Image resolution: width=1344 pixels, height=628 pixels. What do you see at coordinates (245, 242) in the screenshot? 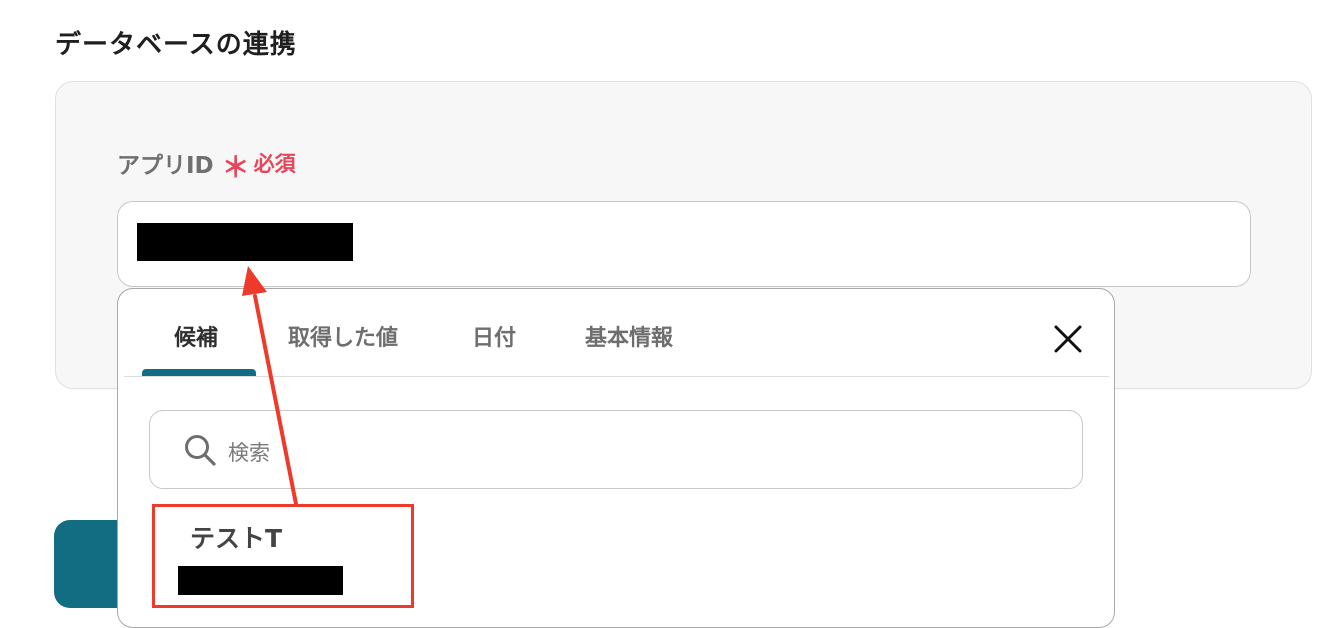
I see `redacted-app-id-value` at bounding box center [245, 242].